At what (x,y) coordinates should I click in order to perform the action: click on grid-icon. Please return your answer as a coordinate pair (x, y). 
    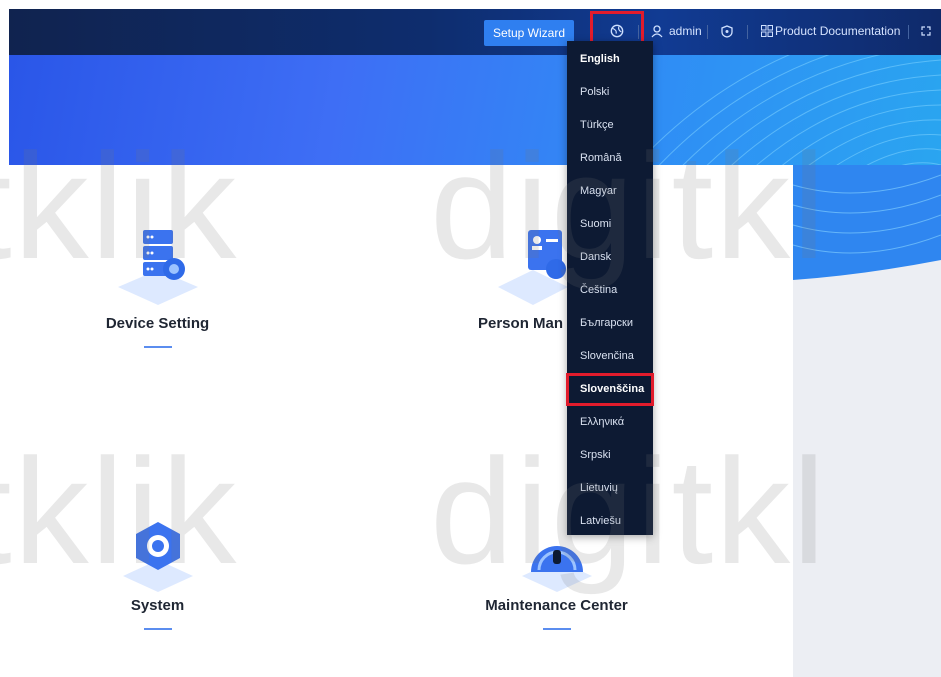
    Looking at the image, I should click on (767, 31).